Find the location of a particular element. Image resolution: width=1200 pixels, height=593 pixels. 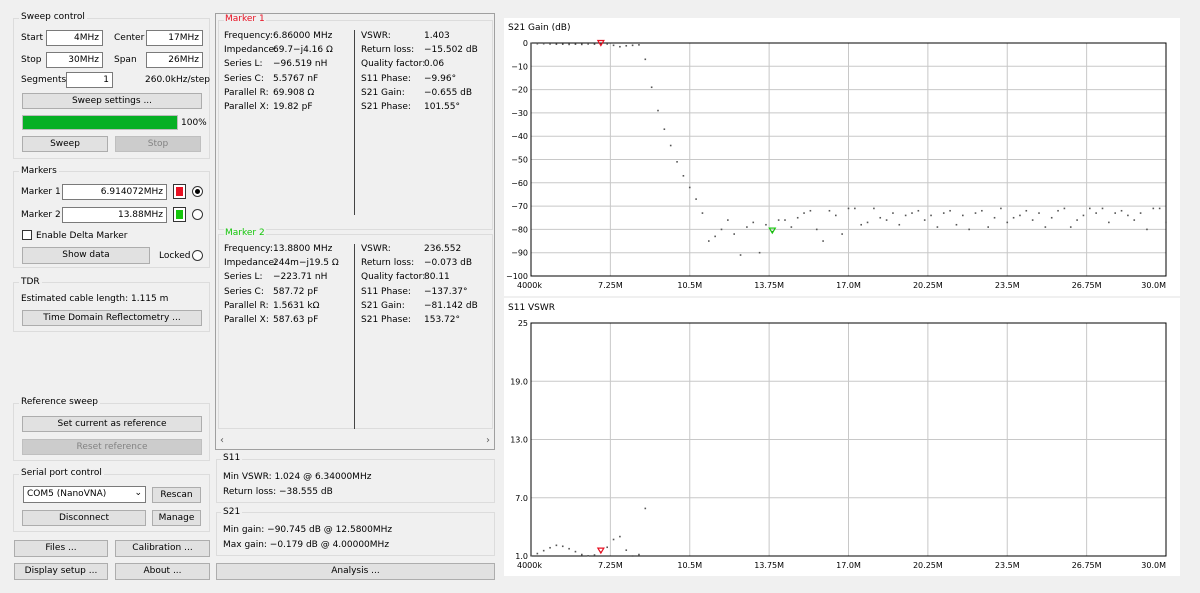

x-tick-label: 4000k is located at coordinates (529, 285).